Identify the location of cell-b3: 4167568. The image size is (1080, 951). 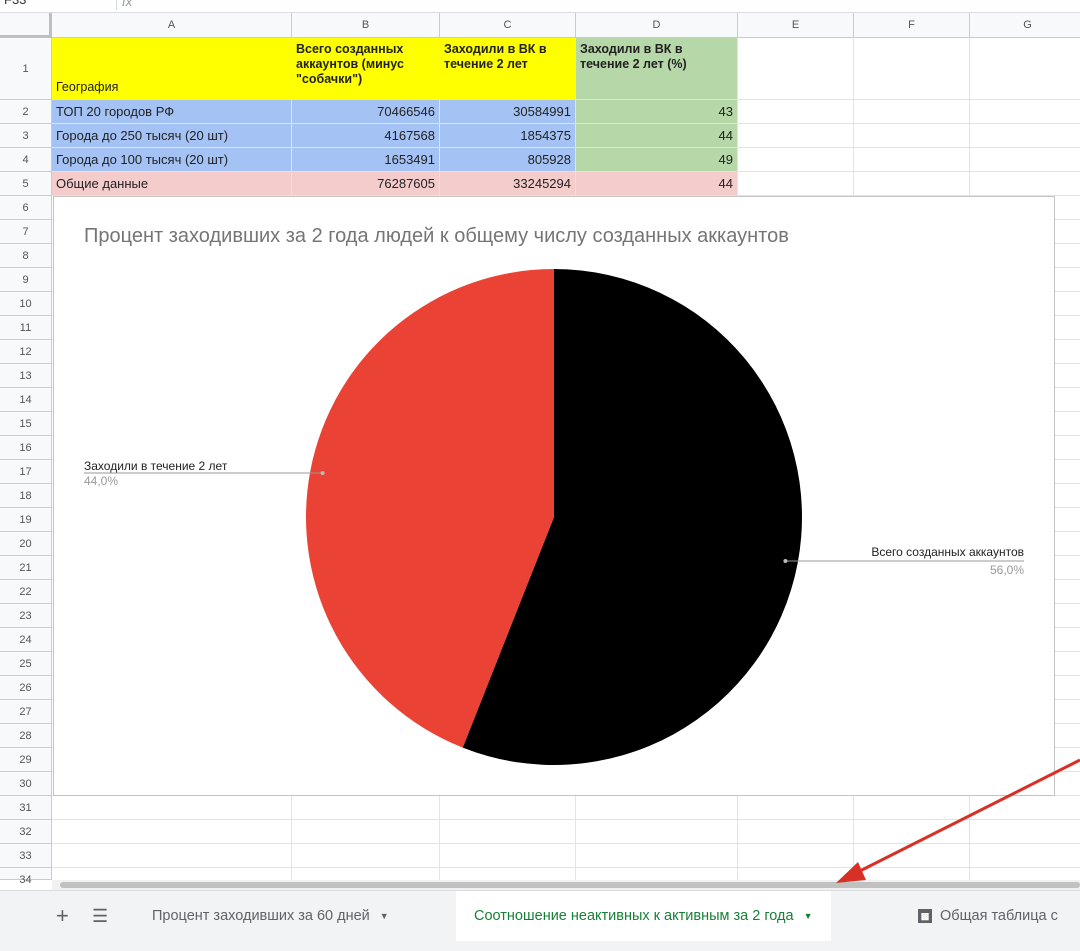
(366, 136).